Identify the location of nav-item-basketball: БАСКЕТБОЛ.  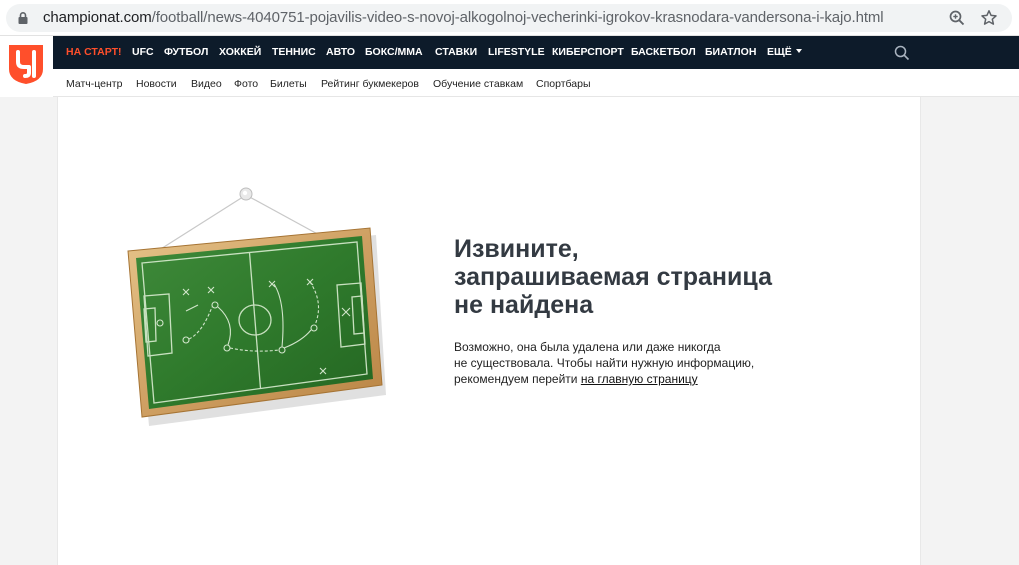
(663, 52).